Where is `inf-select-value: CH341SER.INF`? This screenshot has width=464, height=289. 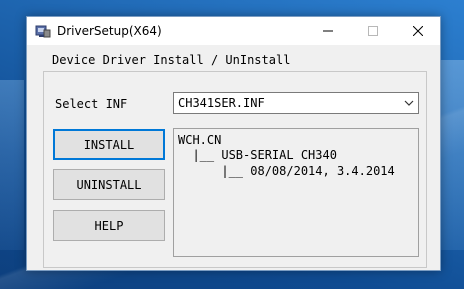 inf-select-value: CH341SER.INF is located at coordinates (221, 103).